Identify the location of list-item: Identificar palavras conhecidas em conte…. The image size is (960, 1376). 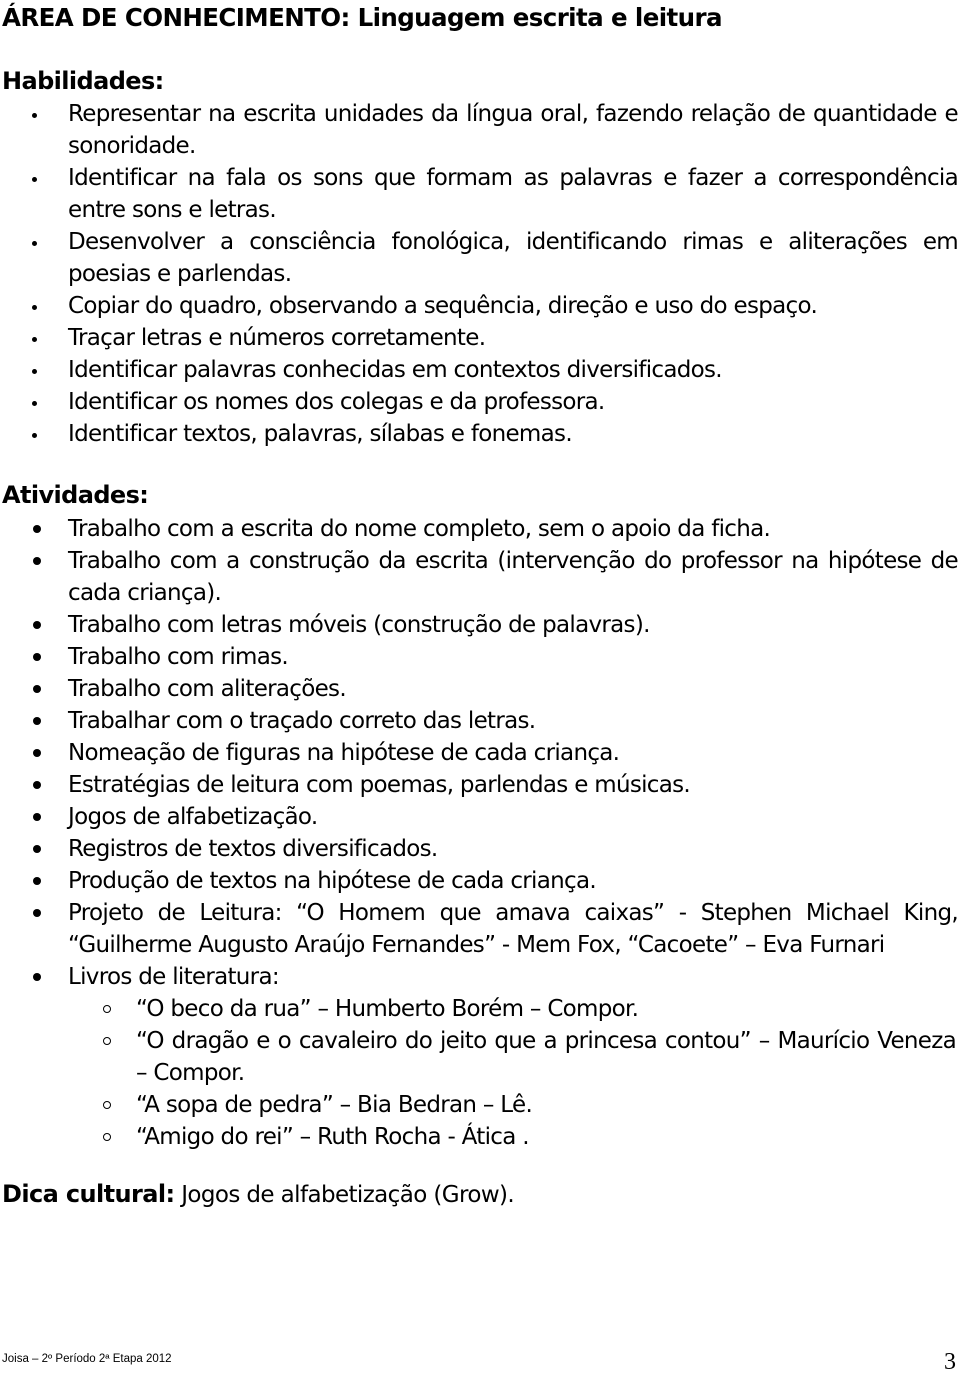
(480, 370).